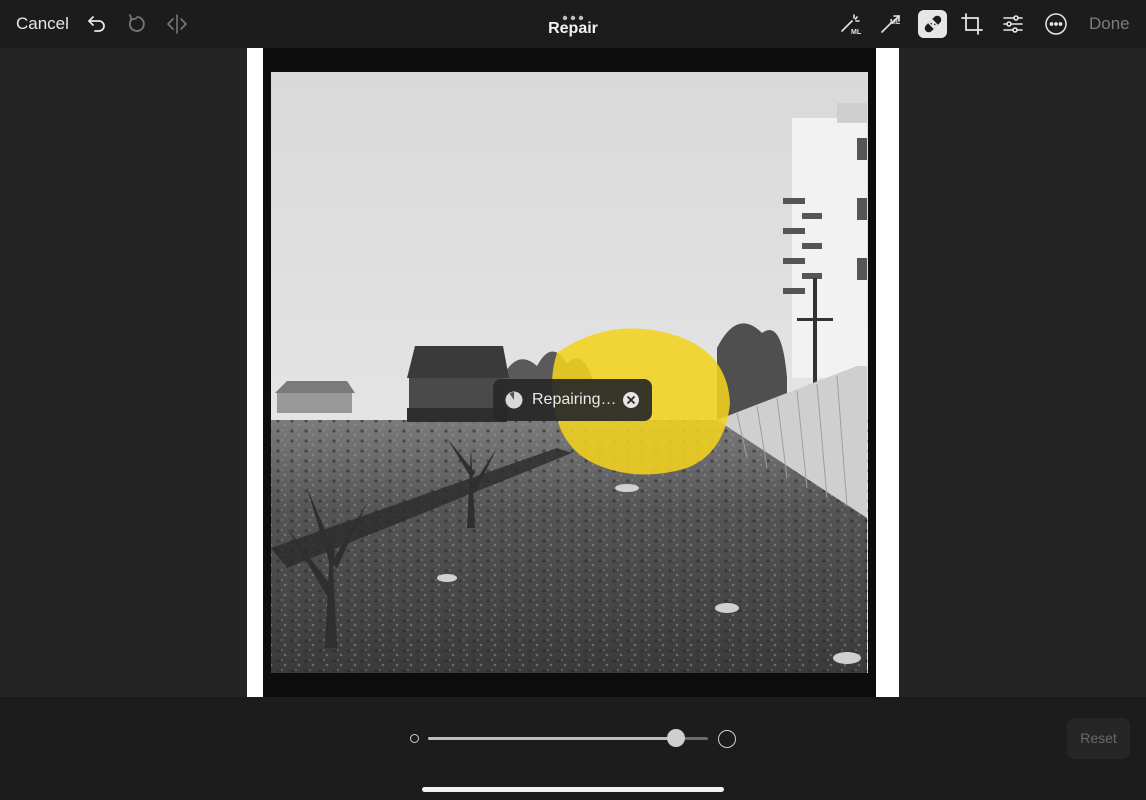  What do you see at coordinates (1109, 24) in the screenshot?
I see `done-button: Done` at bounding box center [1109, 24].